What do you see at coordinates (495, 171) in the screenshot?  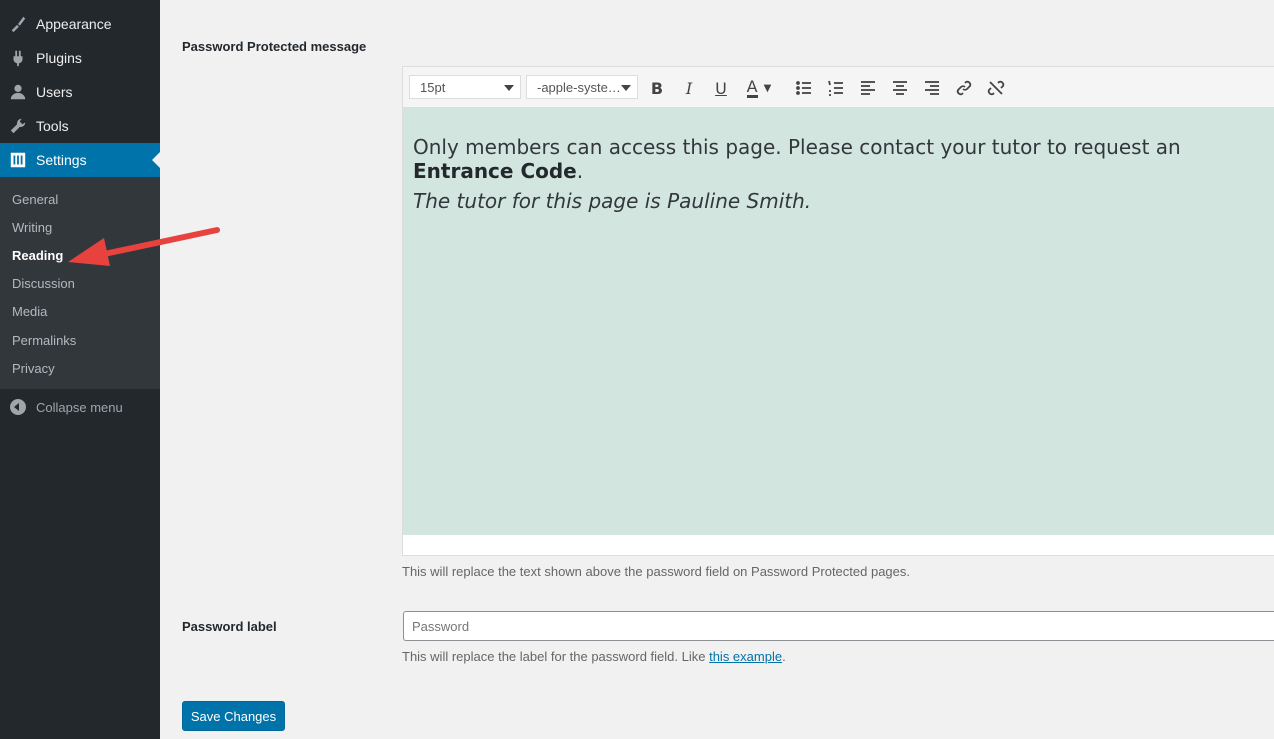 I see `entrance-code-bold: Entrance Code` at bounding box center [495, 171].